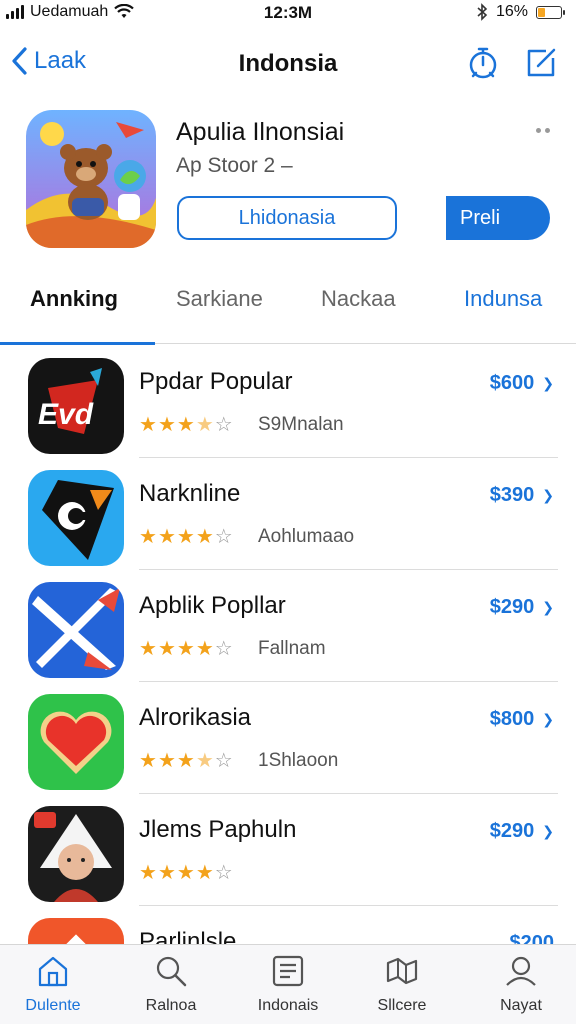 The height and width of the screenshot is (1024, 576). I want to click on star-half-icon: ★, so click(204, 425).